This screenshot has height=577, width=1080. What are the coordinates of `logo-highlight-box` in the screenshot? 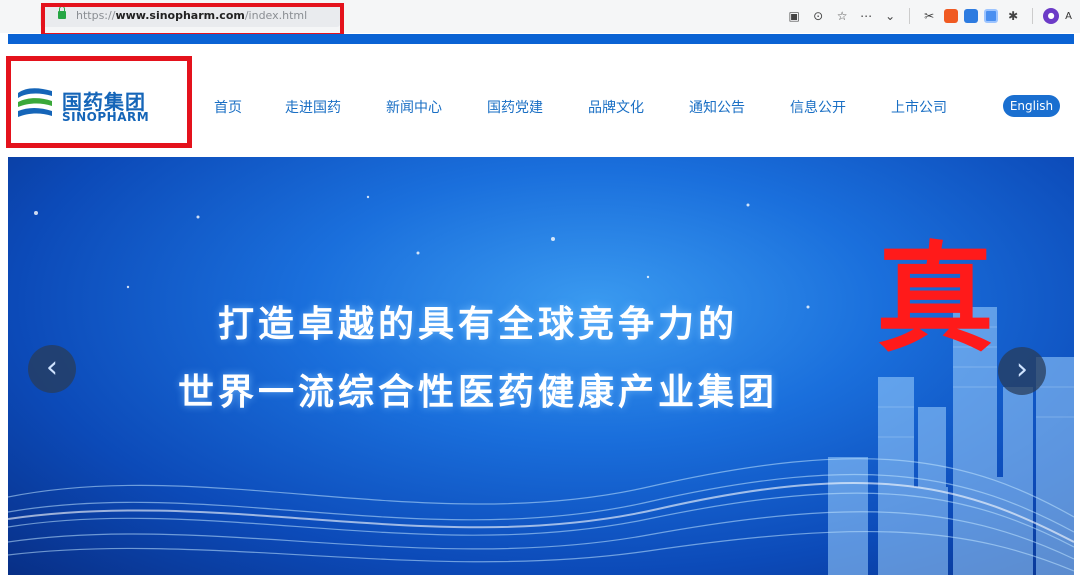 It's located at (99, 102).